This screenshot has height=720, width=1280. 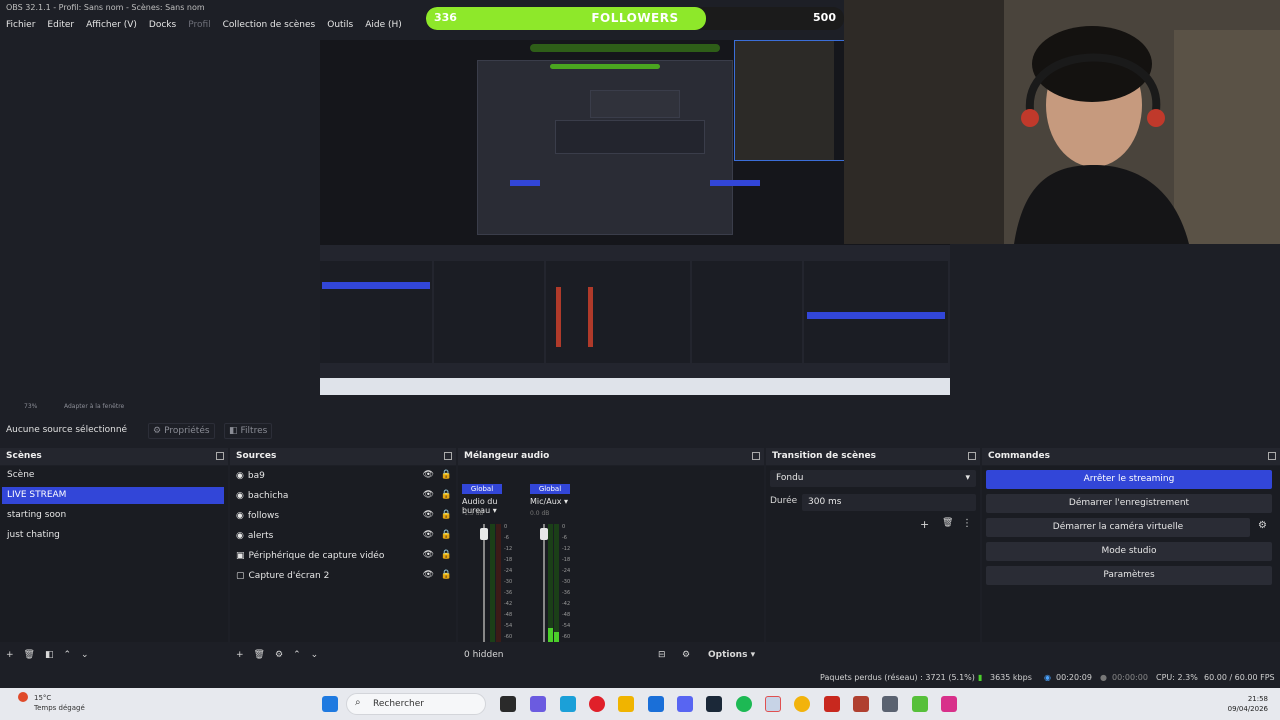 What do you see at coordinates (289, 575) in the screenshot?
I see `source-label: Capture d'écran 2` at bounding box center [289, 575].